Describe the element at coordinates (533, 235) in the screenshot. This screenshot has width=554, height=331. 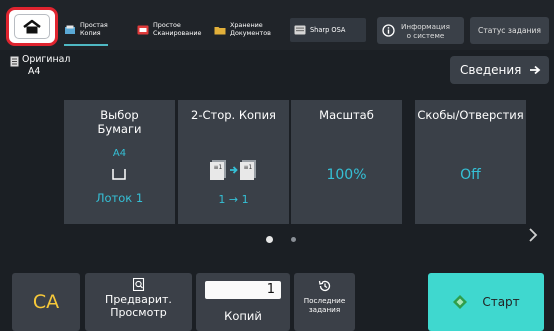
I see `chevron-right-icon` at that location.